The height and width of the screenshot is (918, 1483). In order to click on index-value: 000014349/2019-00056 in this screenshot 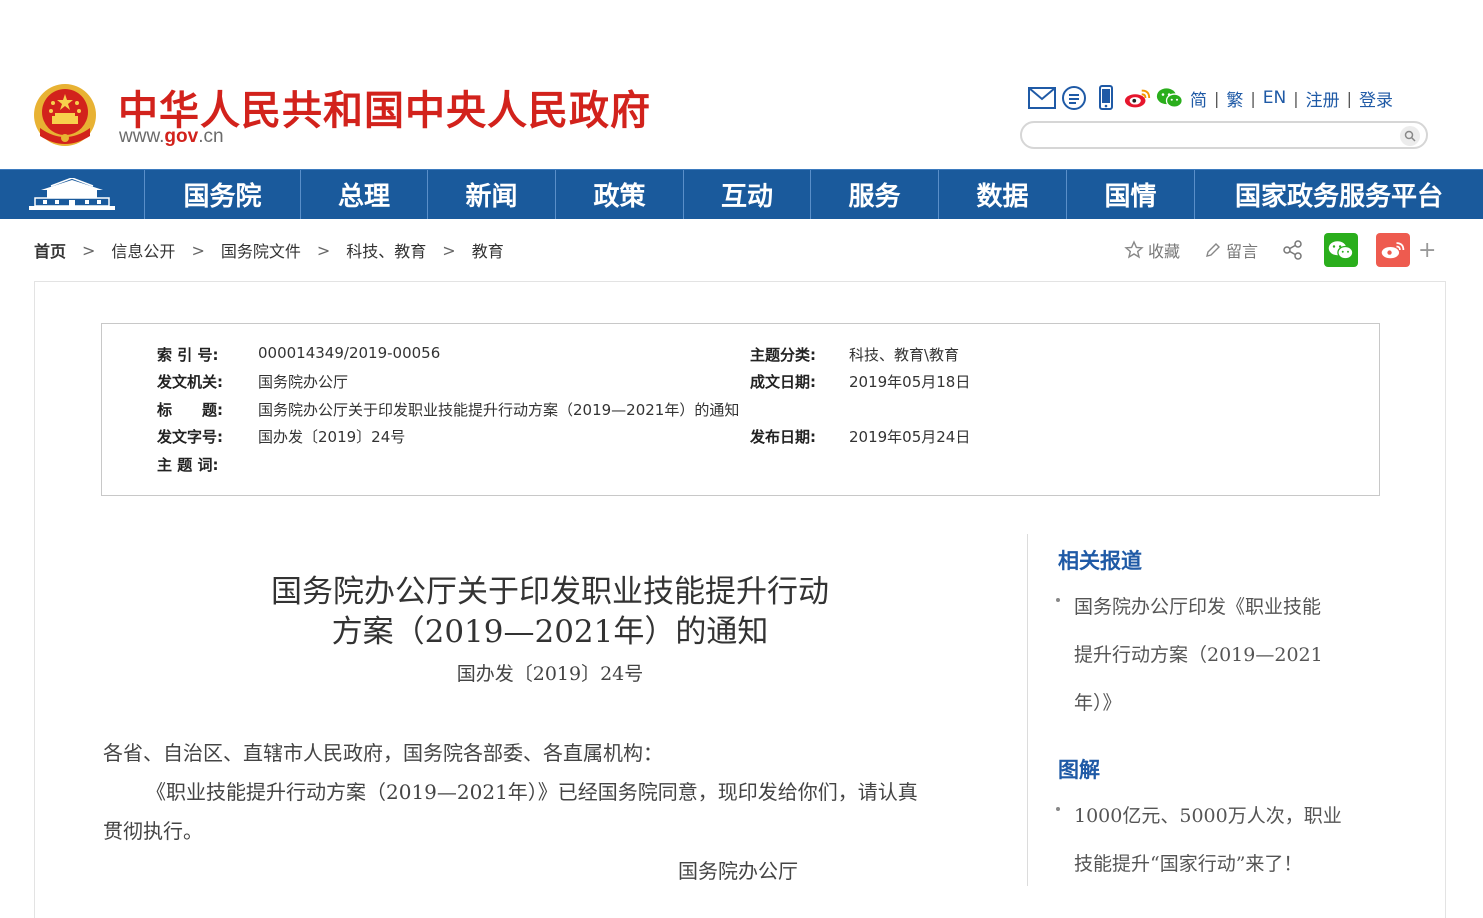, I will do `click(349, 353)`.